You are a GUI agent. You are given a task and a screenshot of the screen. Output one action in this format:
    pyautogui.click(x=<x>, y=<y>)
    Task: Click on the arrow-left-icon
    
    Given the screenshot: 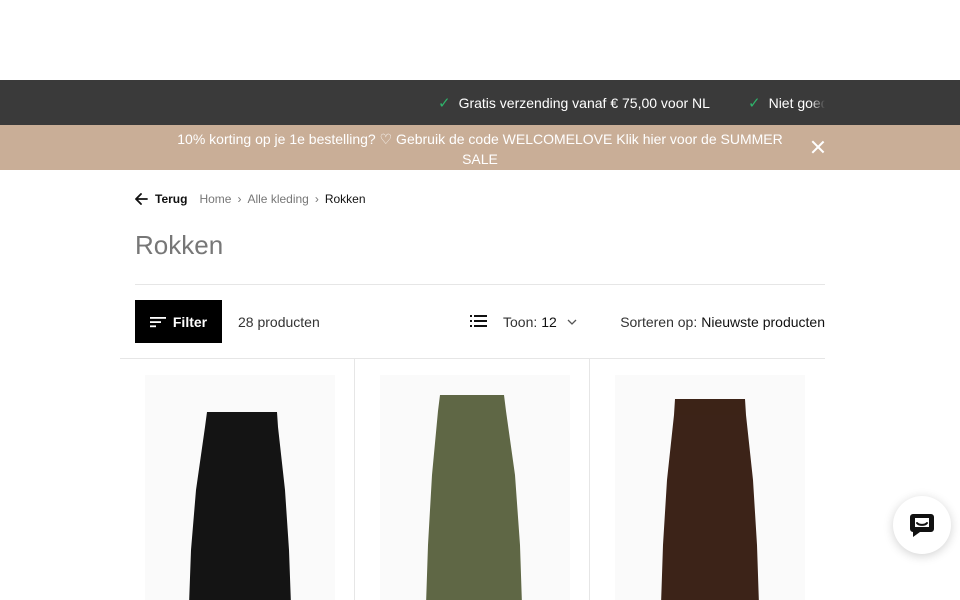 What is the action you would take?
    pyautogui.click(x=141, y=199)
    